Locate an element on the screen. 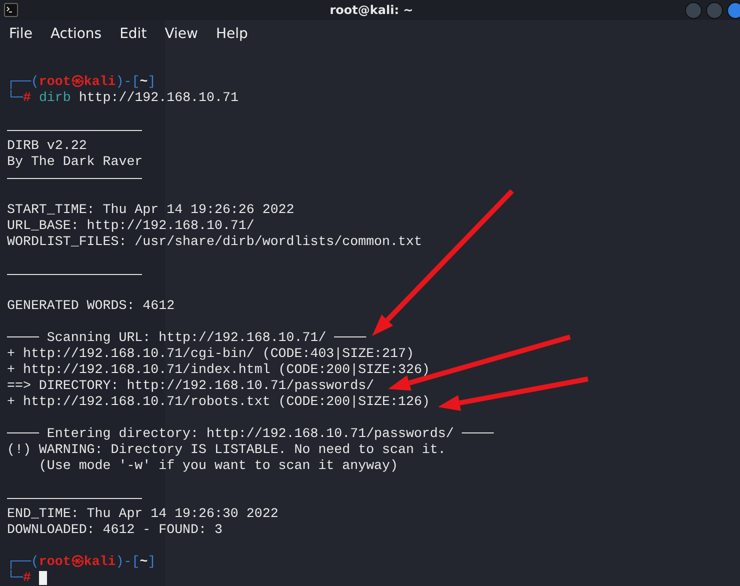  output-line: ==> DIRECTORY: http://192.168.10.71/passwords/ is located at coordinates (190, 386).